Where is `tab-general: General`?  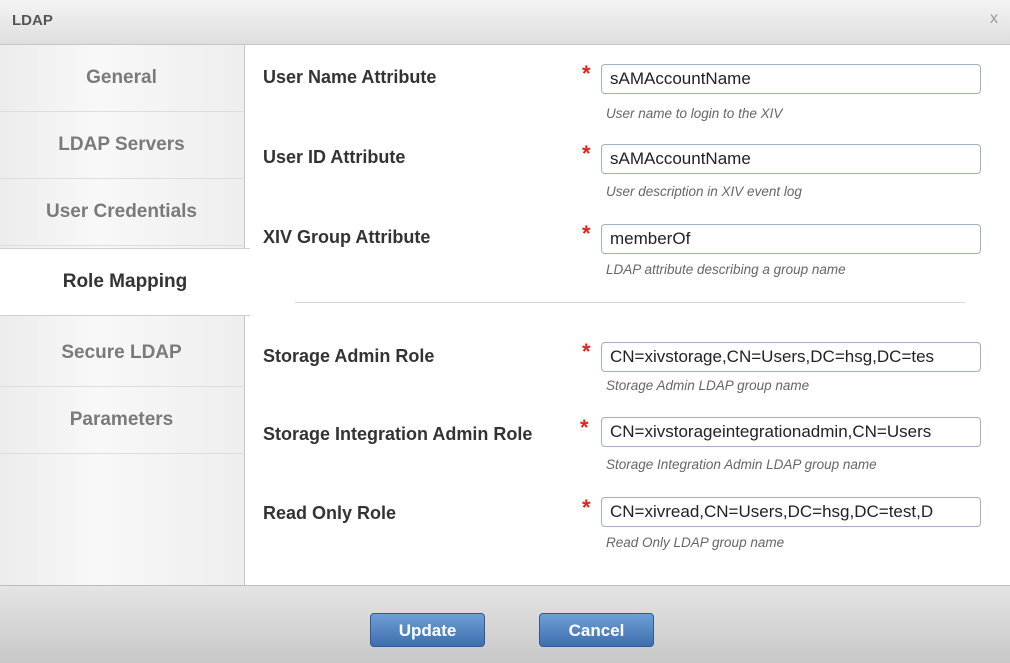
tab-general: General is located at coordinates (121, 78).